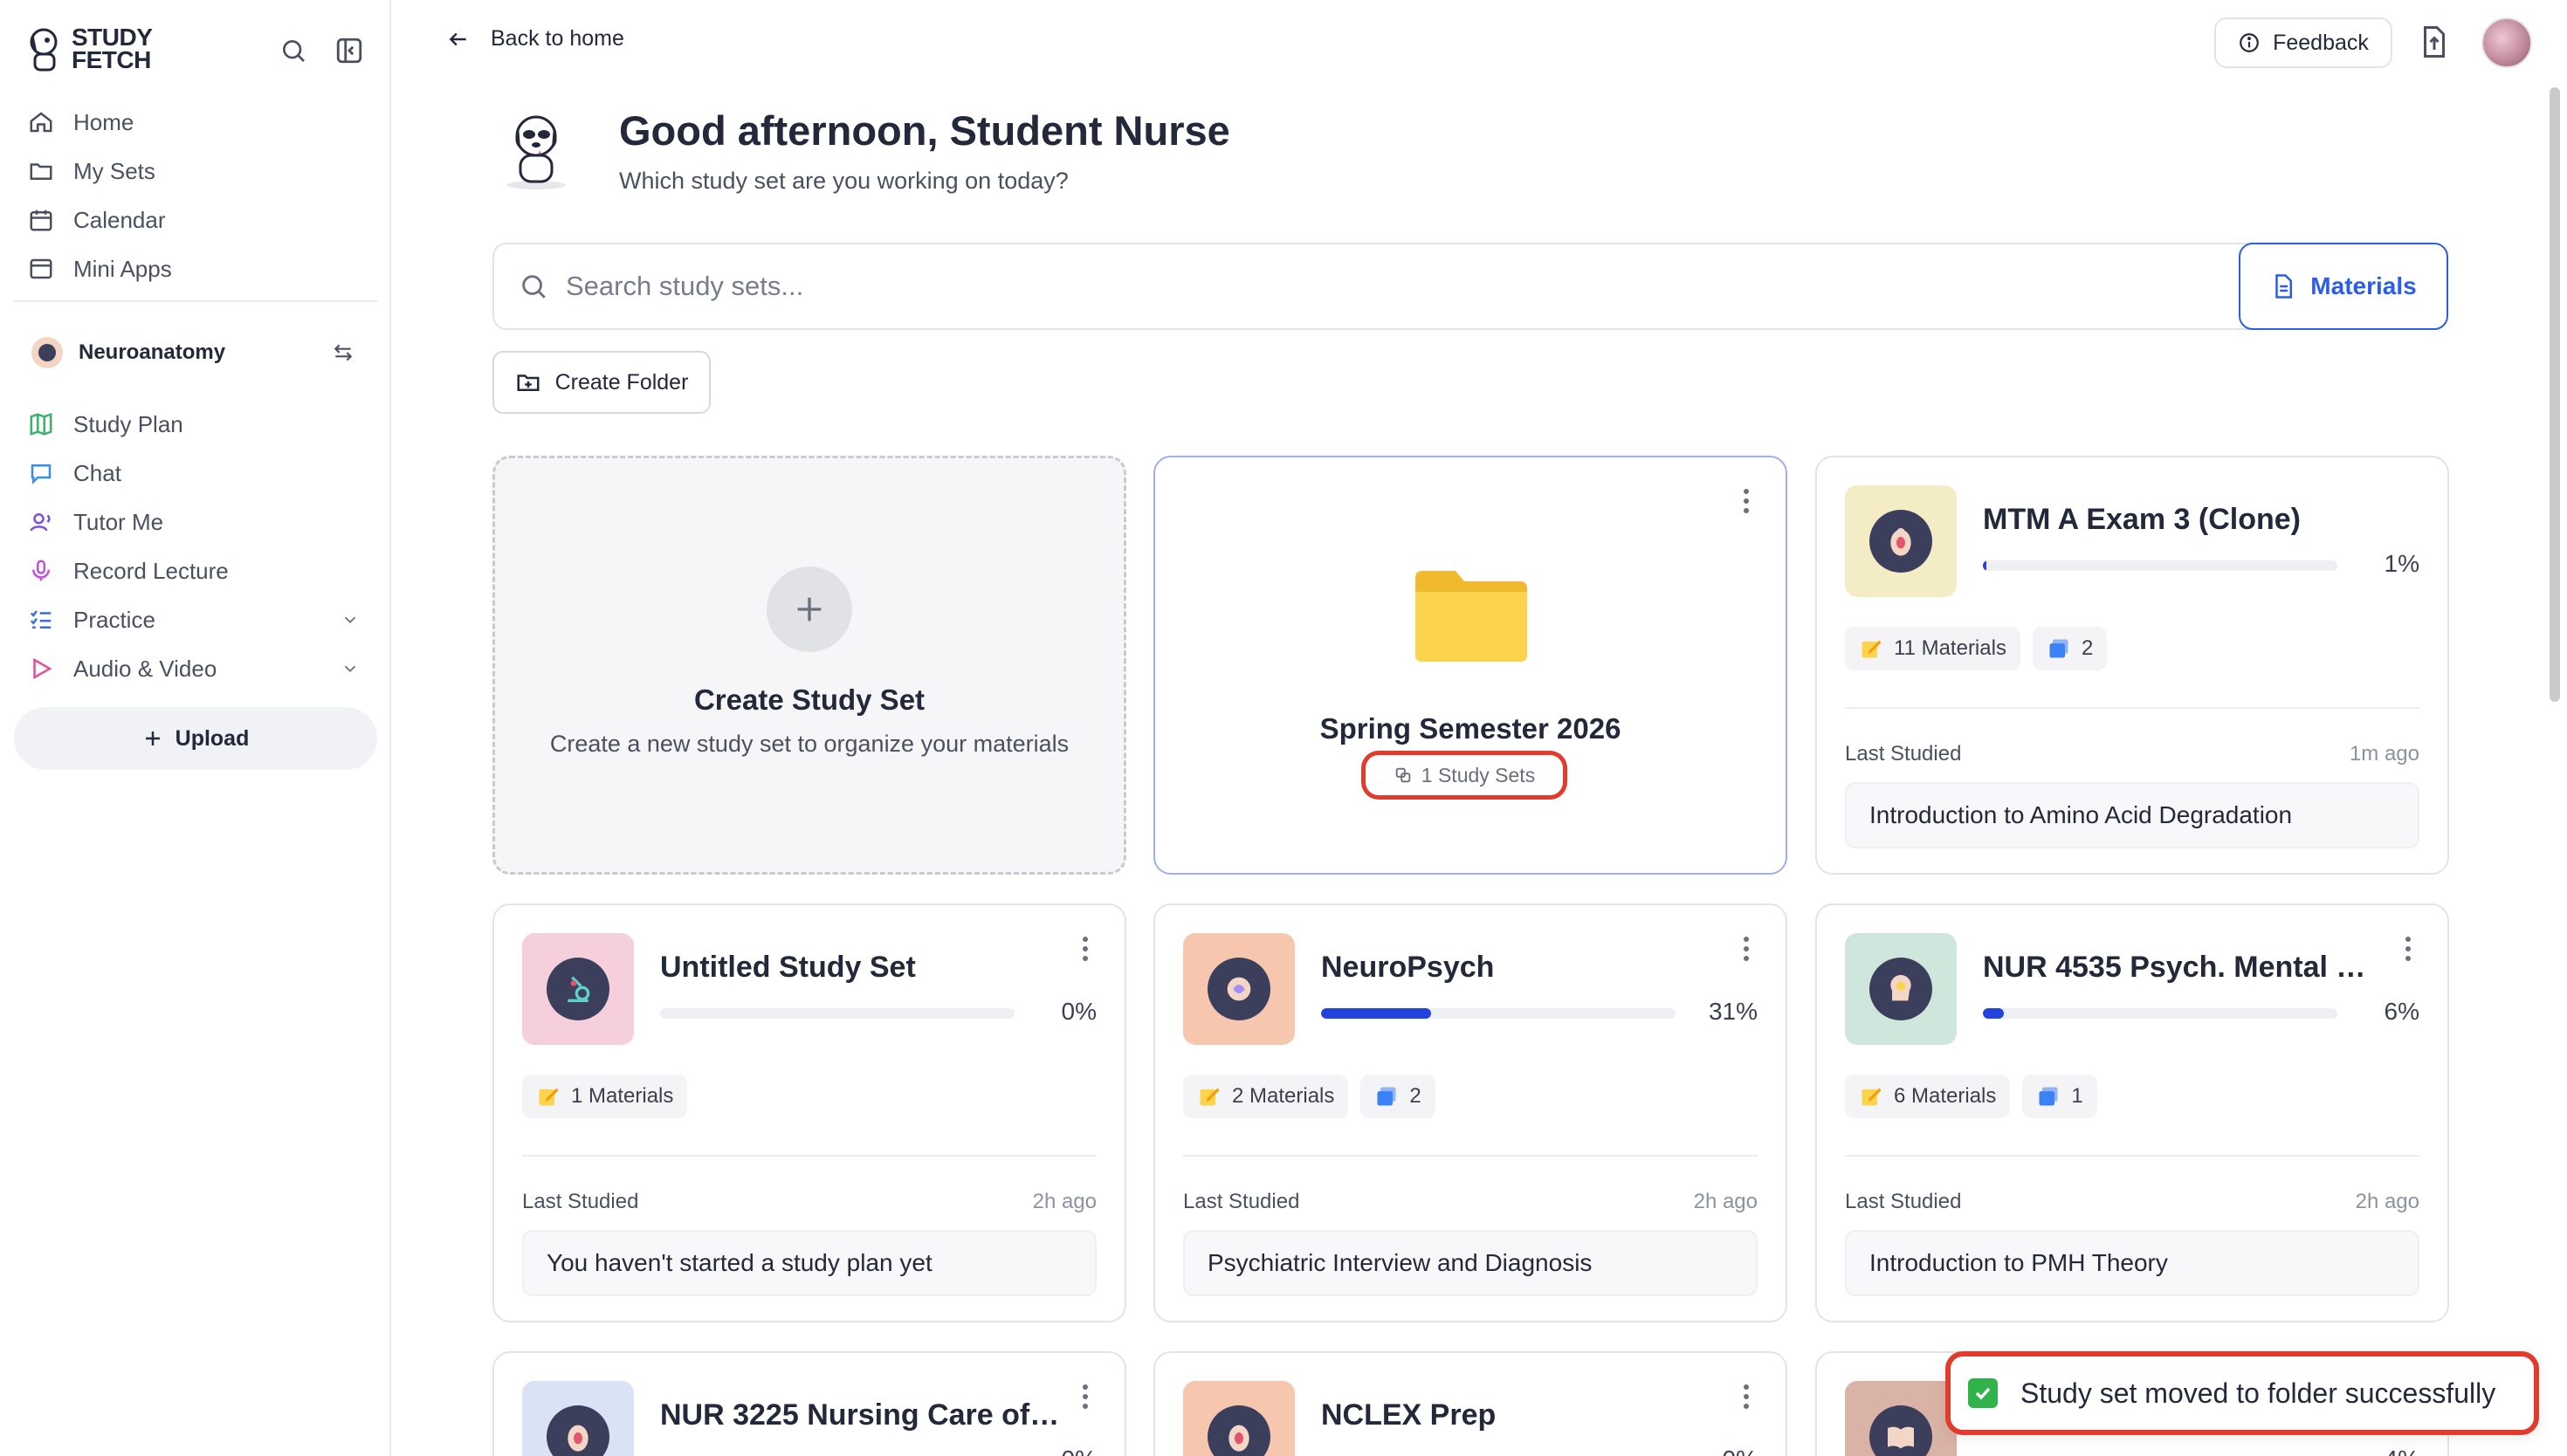  What do you see at coordinates (2506, 42) in the screenshot?
I see `user-avatar` at bounding box center [2506, 42].